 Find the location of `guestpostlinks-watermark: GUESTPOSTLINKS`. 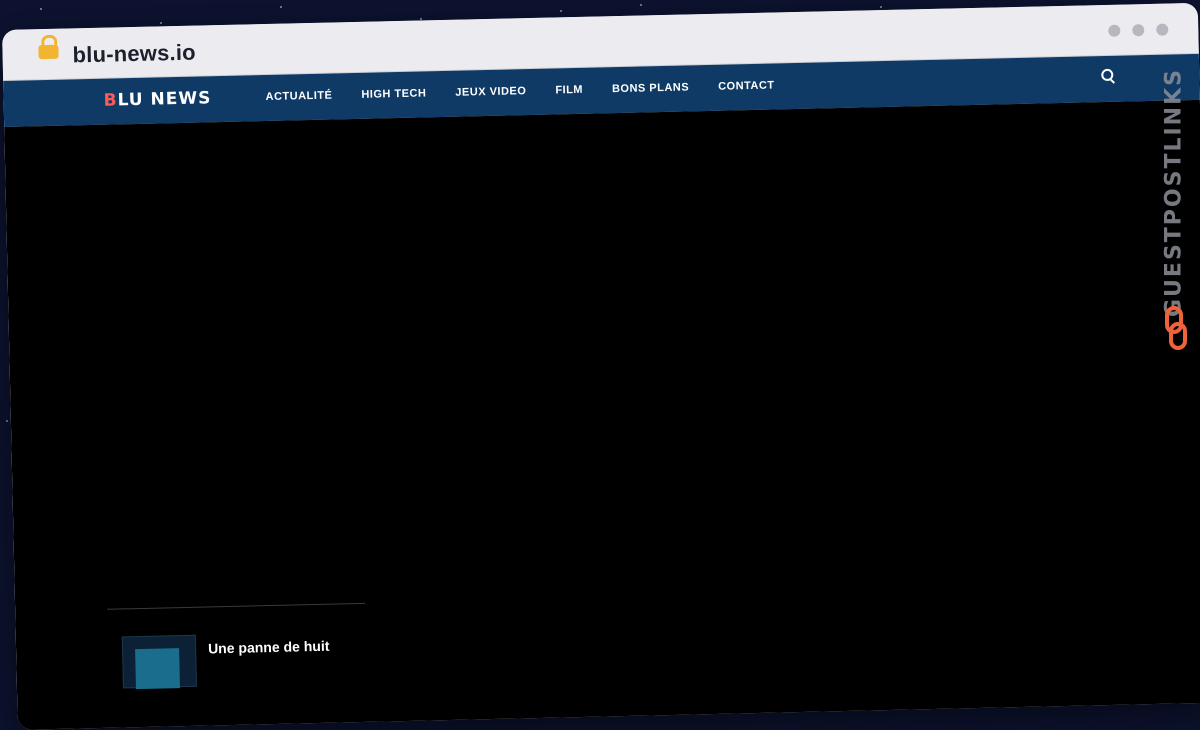

guestpostlinks-watermark: GUESTPOSTLINKS is located at coordinates (1177, 210).